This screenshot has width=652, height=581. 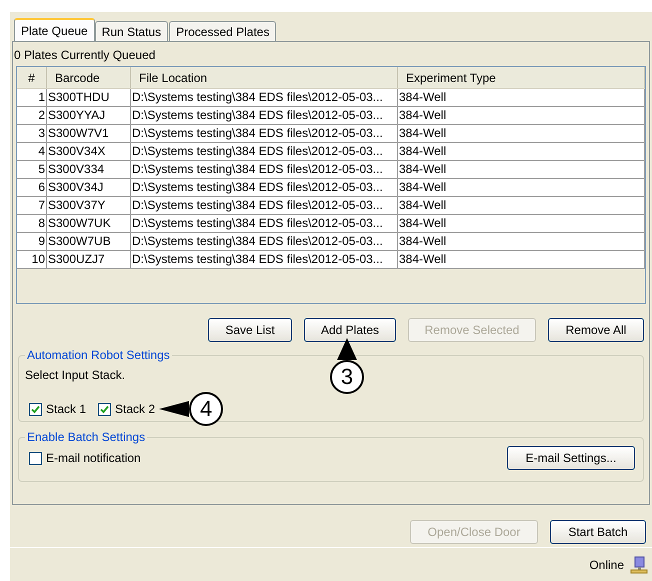 What do you see at coordinates (250, 330) in the screenshot?
I see `button: Save List` at bounding box center [250, 330].